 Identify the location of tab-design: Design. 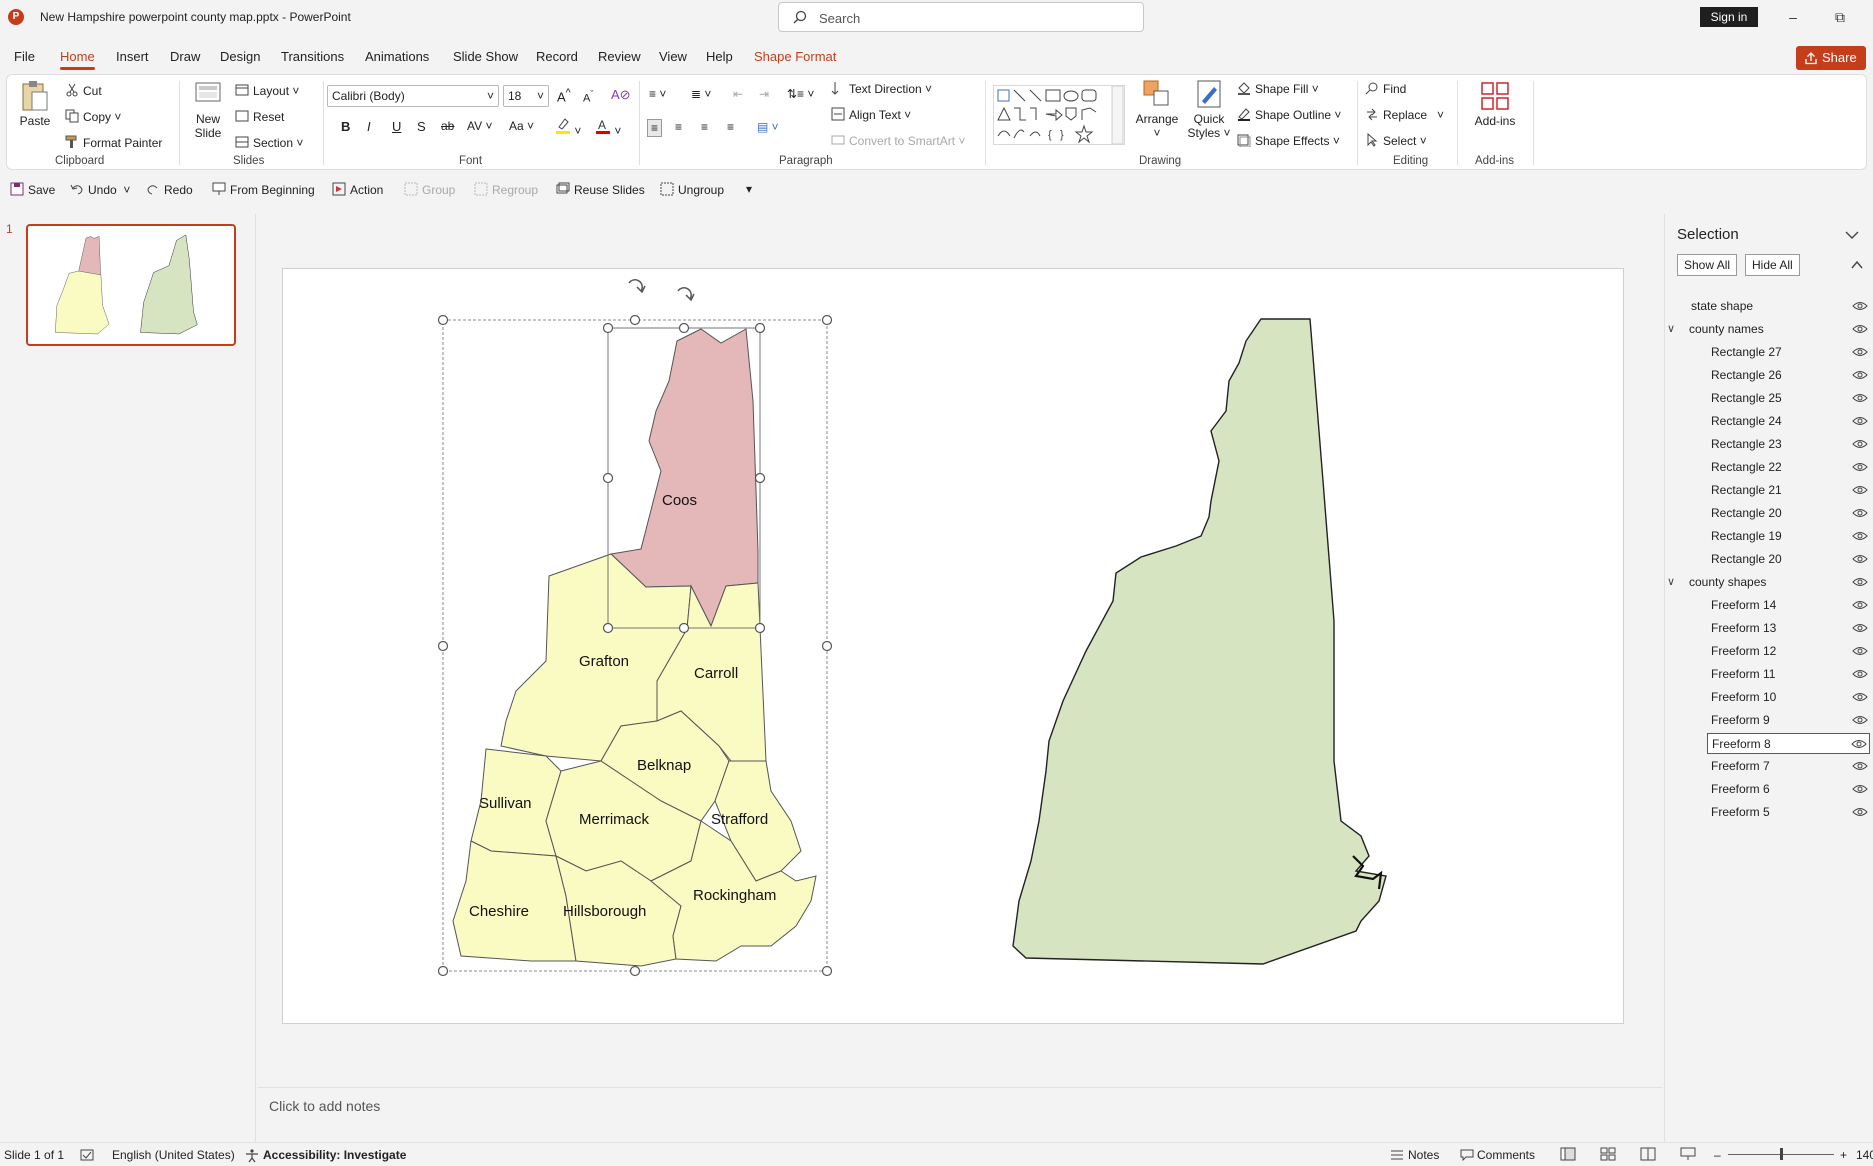
(240, 56).